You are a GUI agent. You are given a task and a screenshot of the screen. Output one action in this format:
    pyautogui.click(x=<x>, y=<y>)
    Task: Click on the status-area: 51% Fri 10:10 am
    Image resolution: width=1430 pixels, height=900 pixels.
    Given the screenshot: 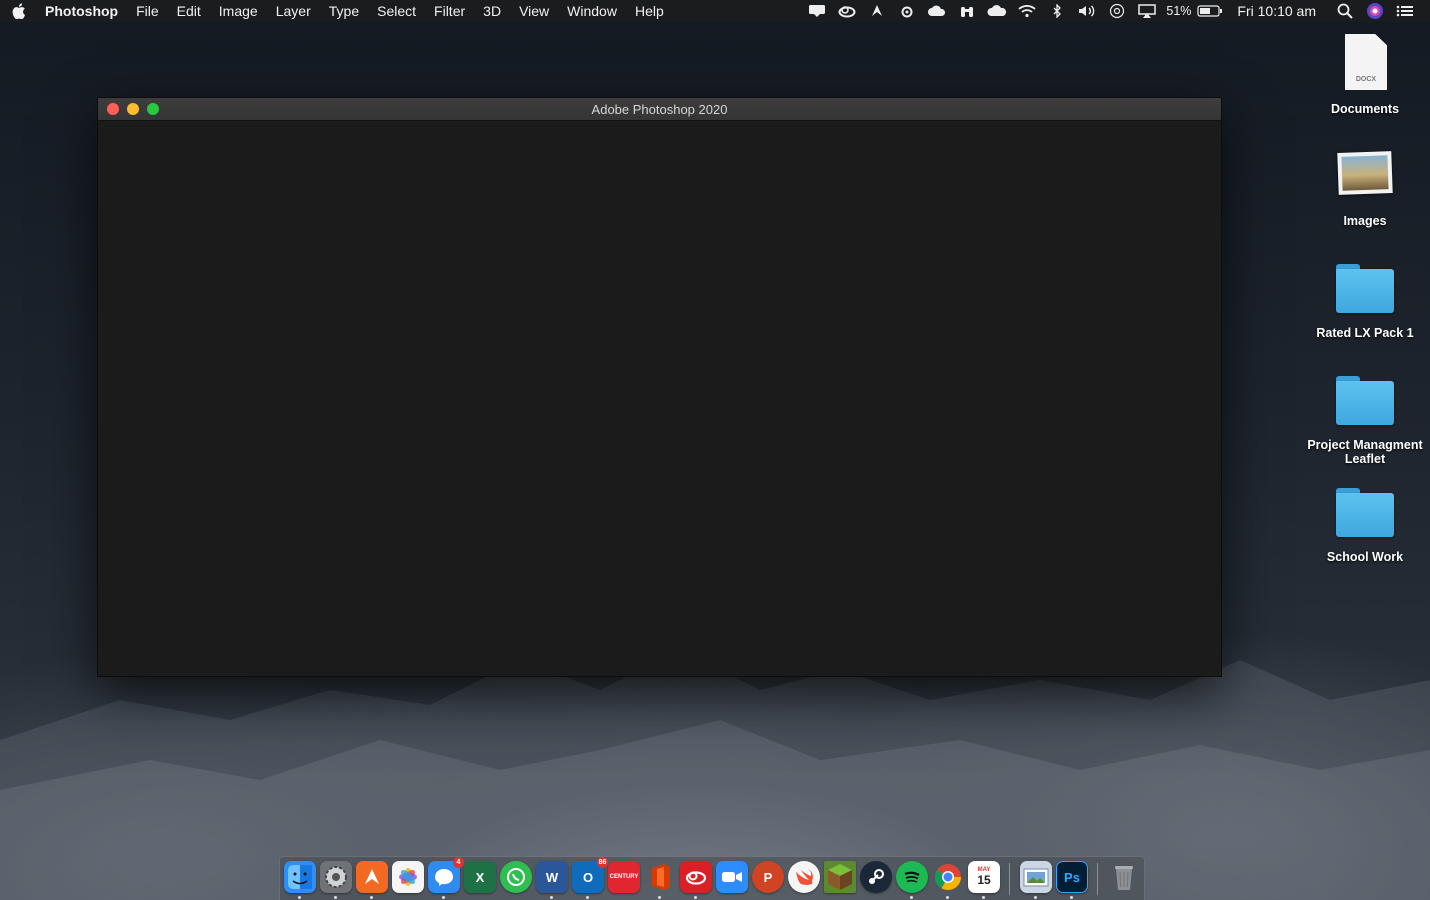 What is the action you would take?
    pyautogui.click(x=1116, y=11)
    